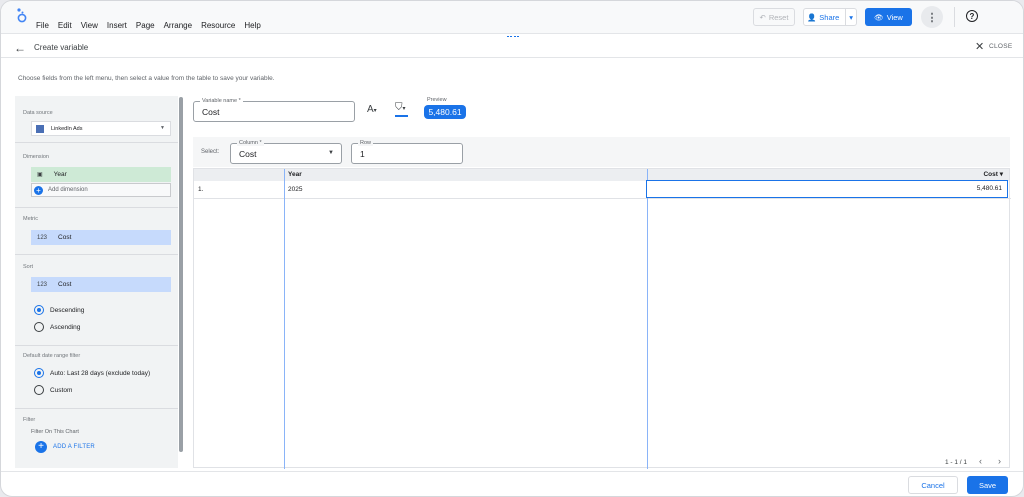 The image size is (1024, 497). Describe the element at coordinates (145, 25) in the screenshot. I see `menu-page: Page` at that location.